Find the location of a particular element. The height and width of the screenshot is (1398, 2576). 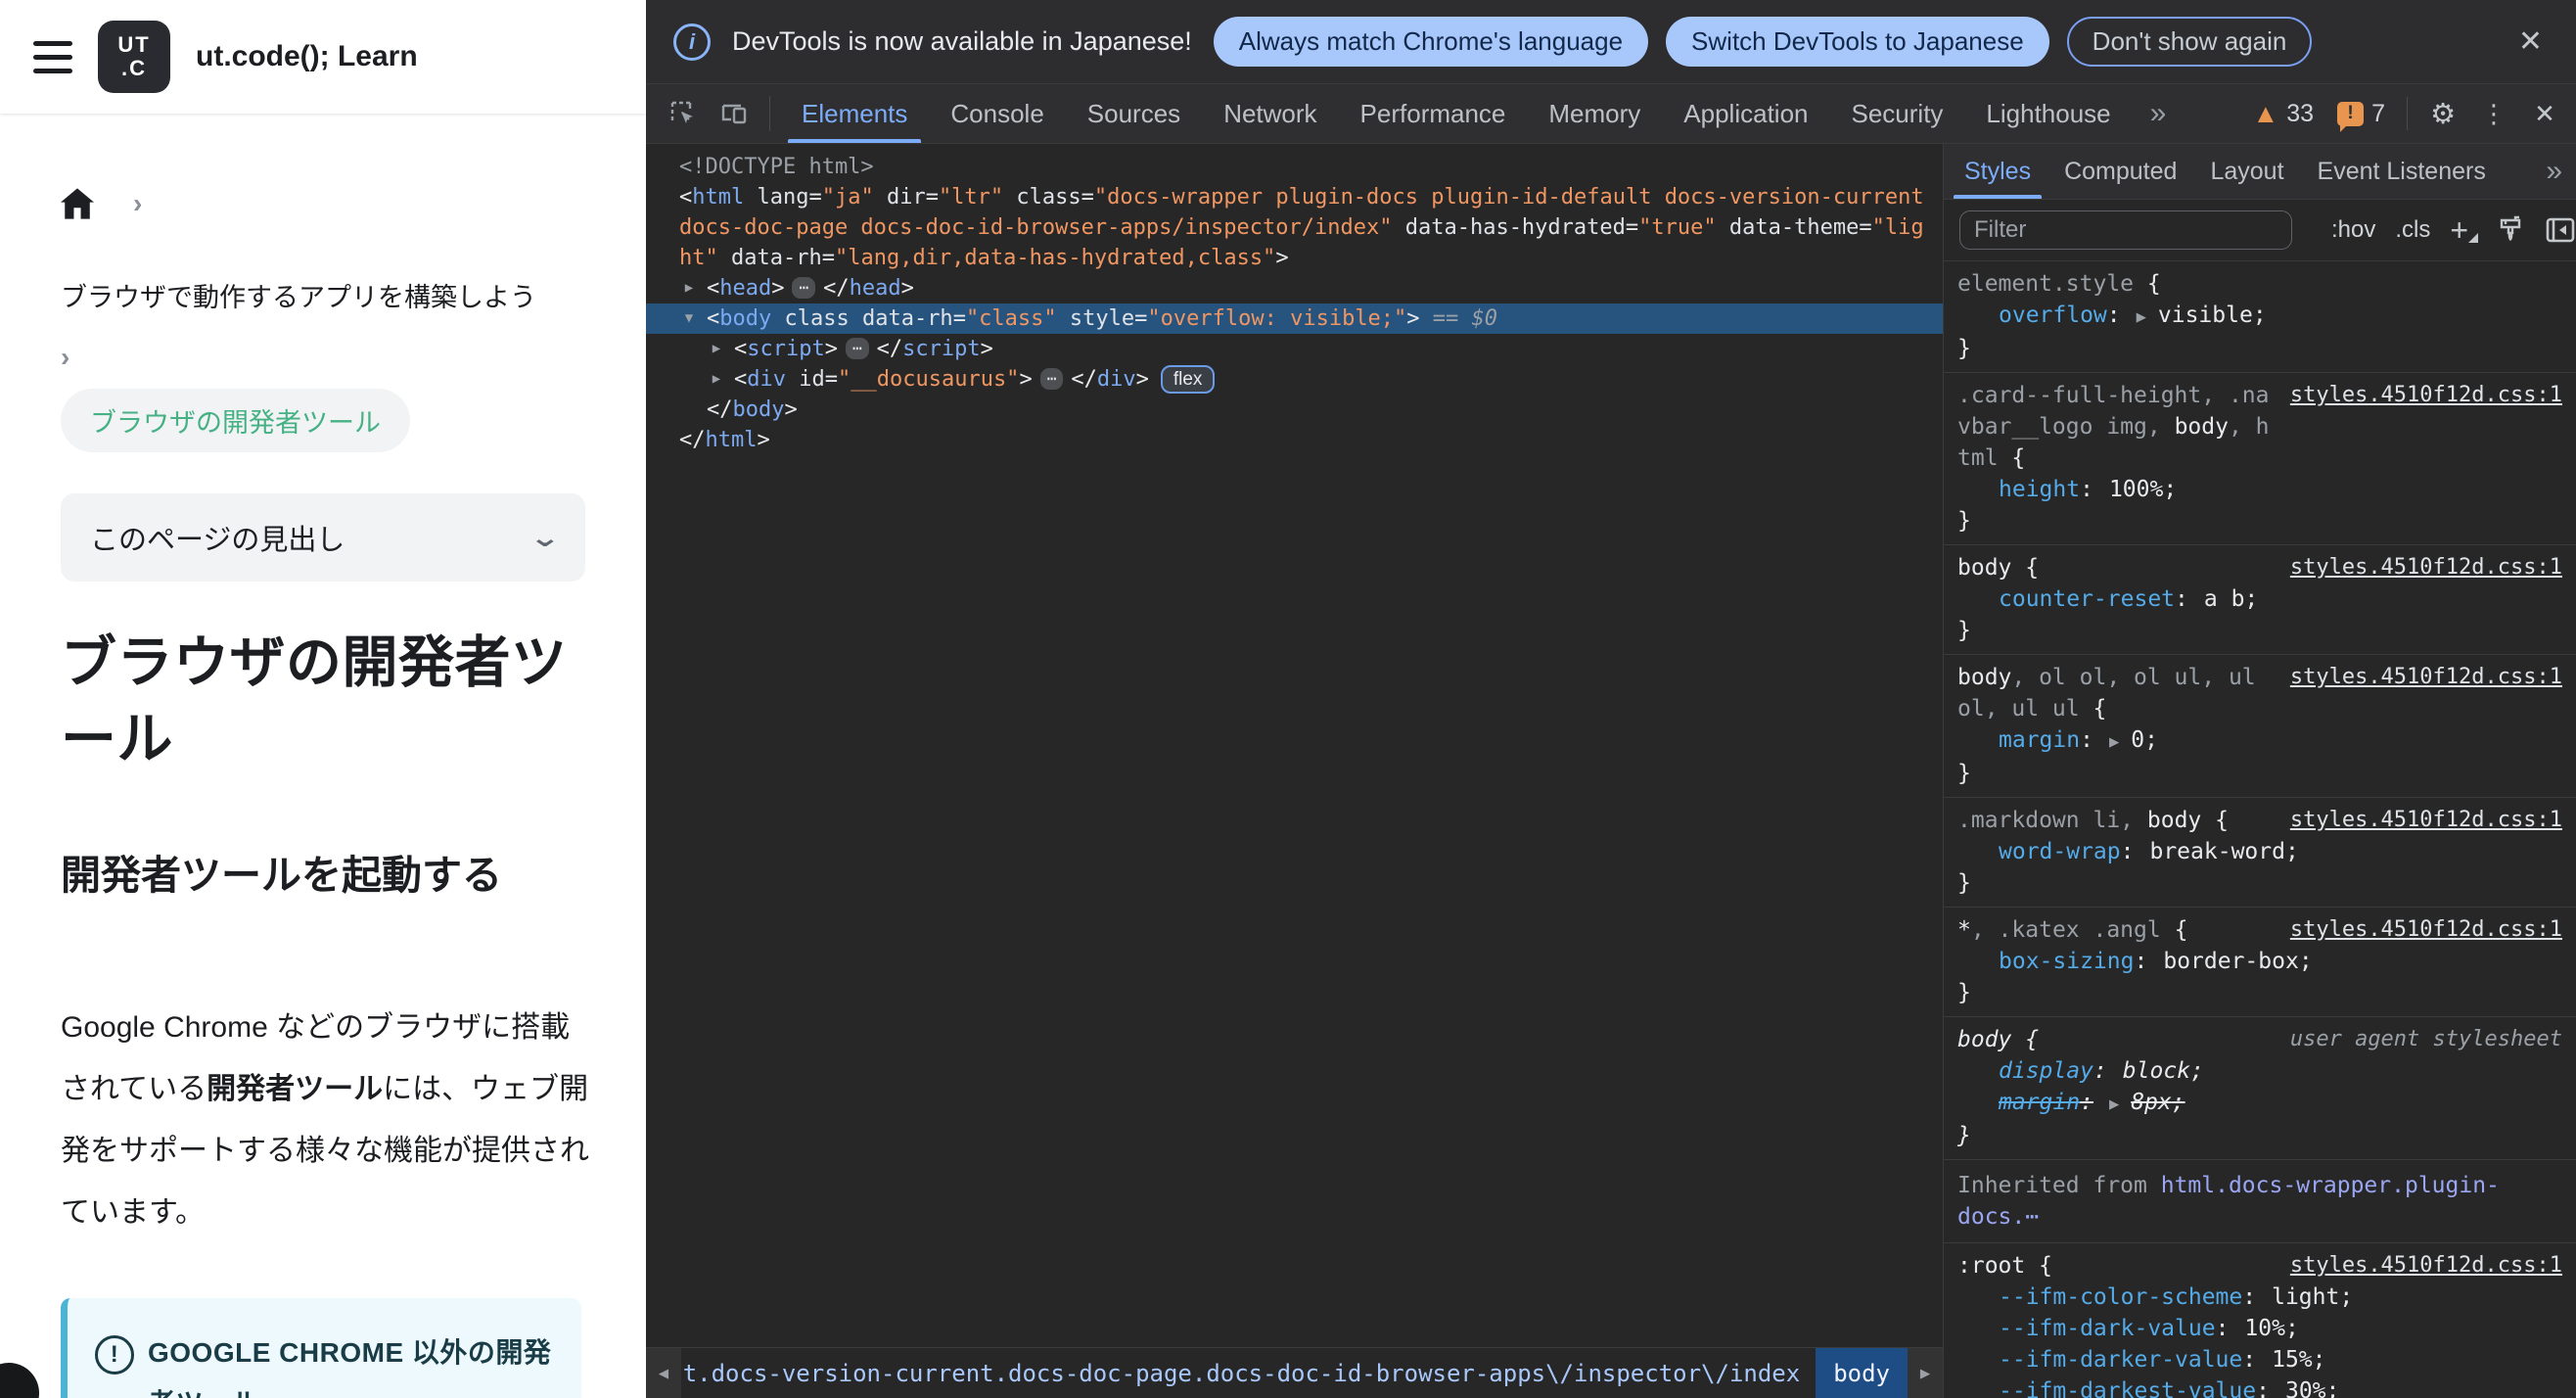

sidebar-tab-computed: Computed is located at coordinates (2120, 171).